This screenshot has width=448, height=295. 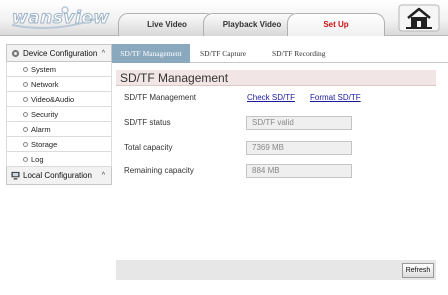 What do you see at coordinates (53, 99) in the screenshot?
I see `sidebar-item-label: Video&Audio` at bounding box center [53, 99].